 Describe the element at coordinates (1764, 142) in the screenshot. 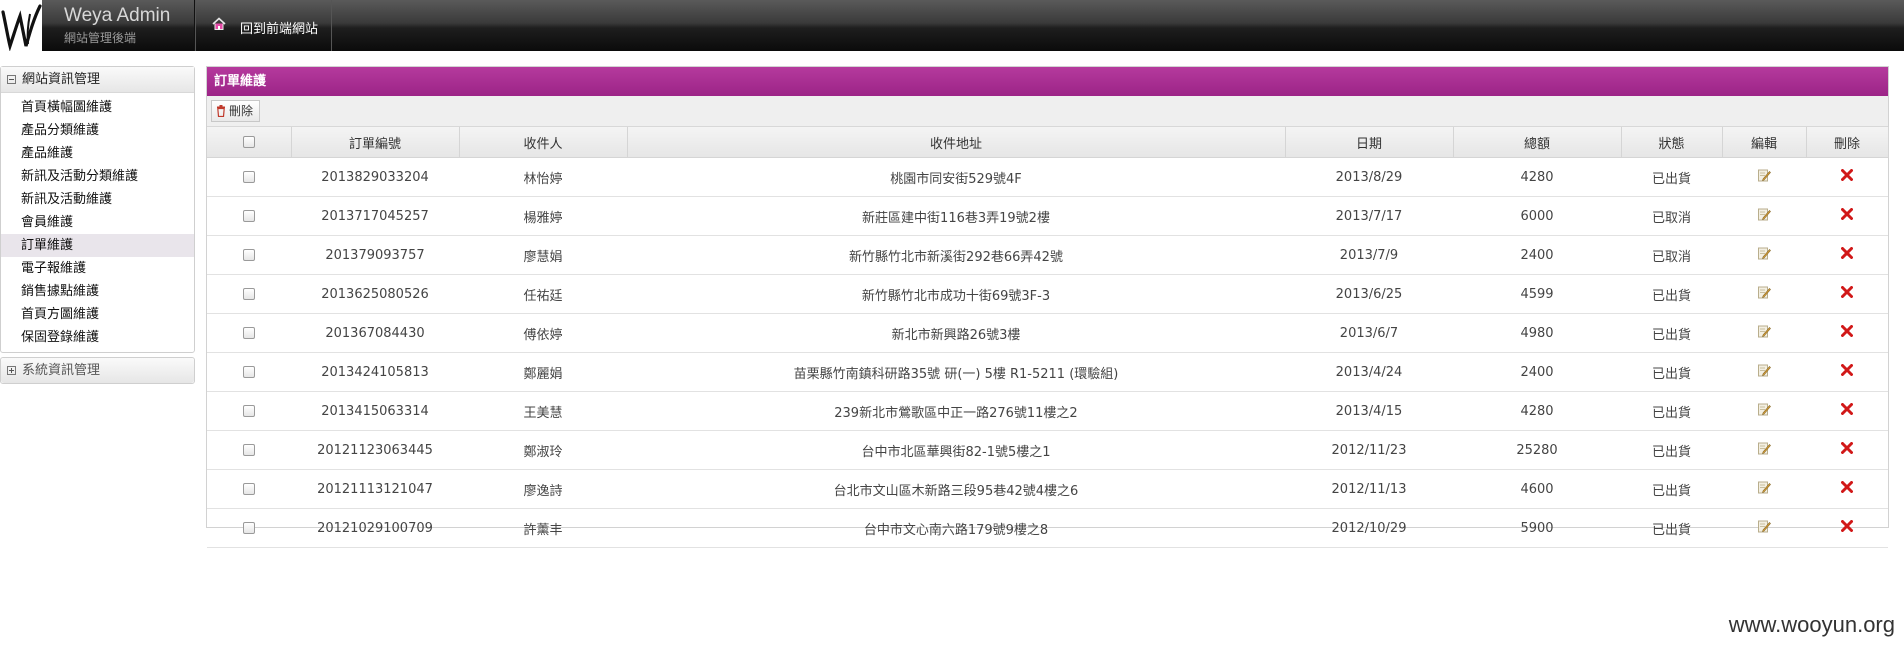

I see `column-header-edit: 編輯` at that location.